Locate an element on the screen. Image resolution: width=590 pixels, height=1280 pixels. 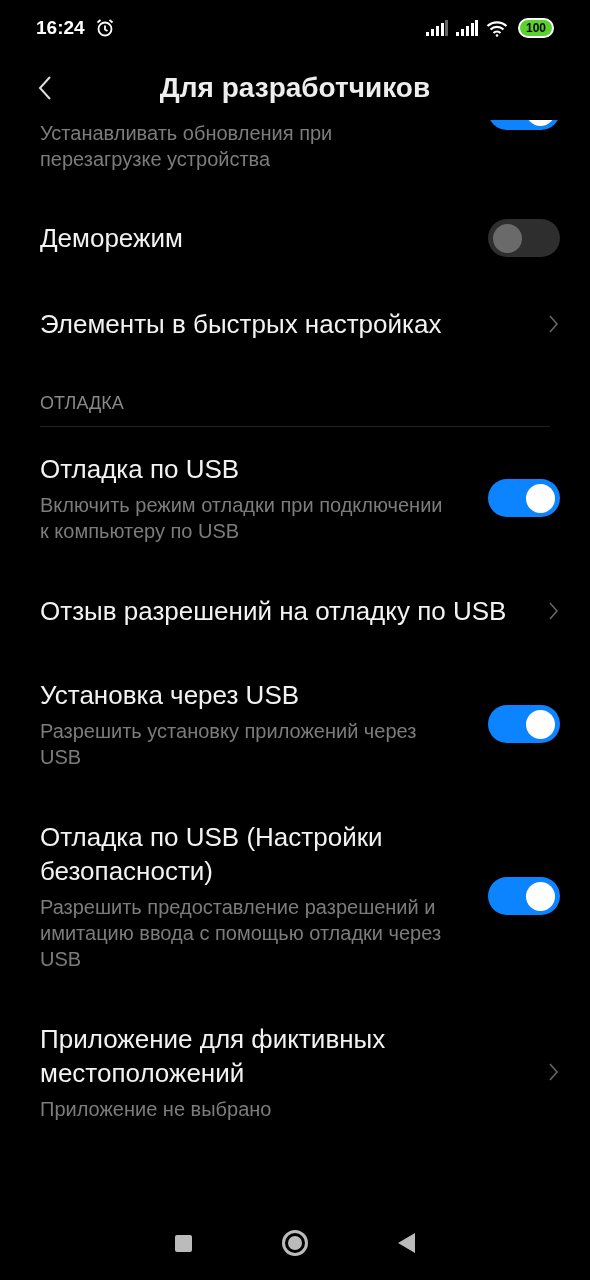
setting-title: Установка через USB is located at coordinates (170, 695).